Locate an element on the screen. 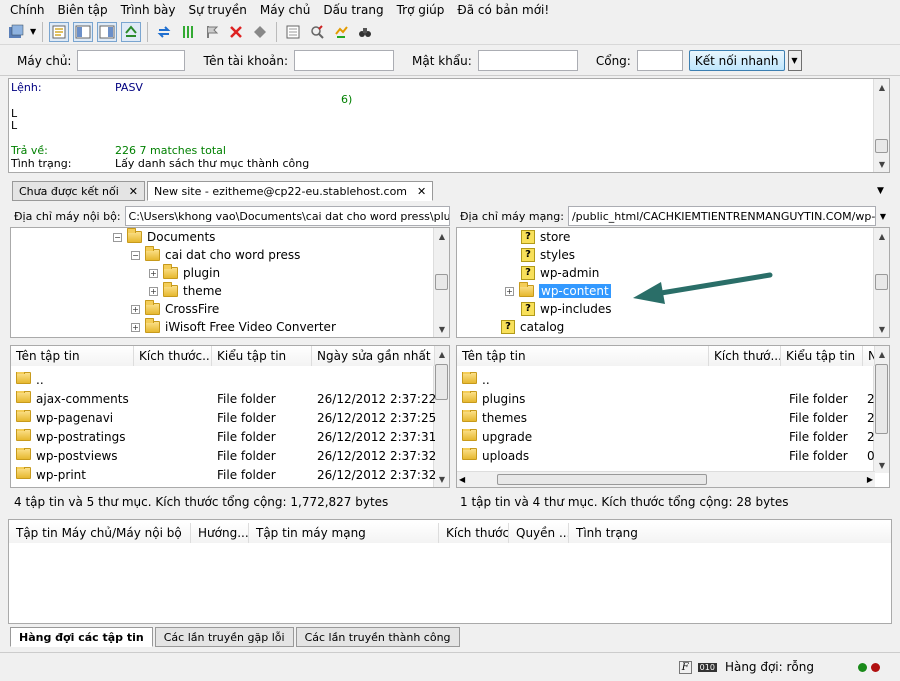 The height and width of the screenshot is (681, 900). host-input is located at coordinates (131, 60).